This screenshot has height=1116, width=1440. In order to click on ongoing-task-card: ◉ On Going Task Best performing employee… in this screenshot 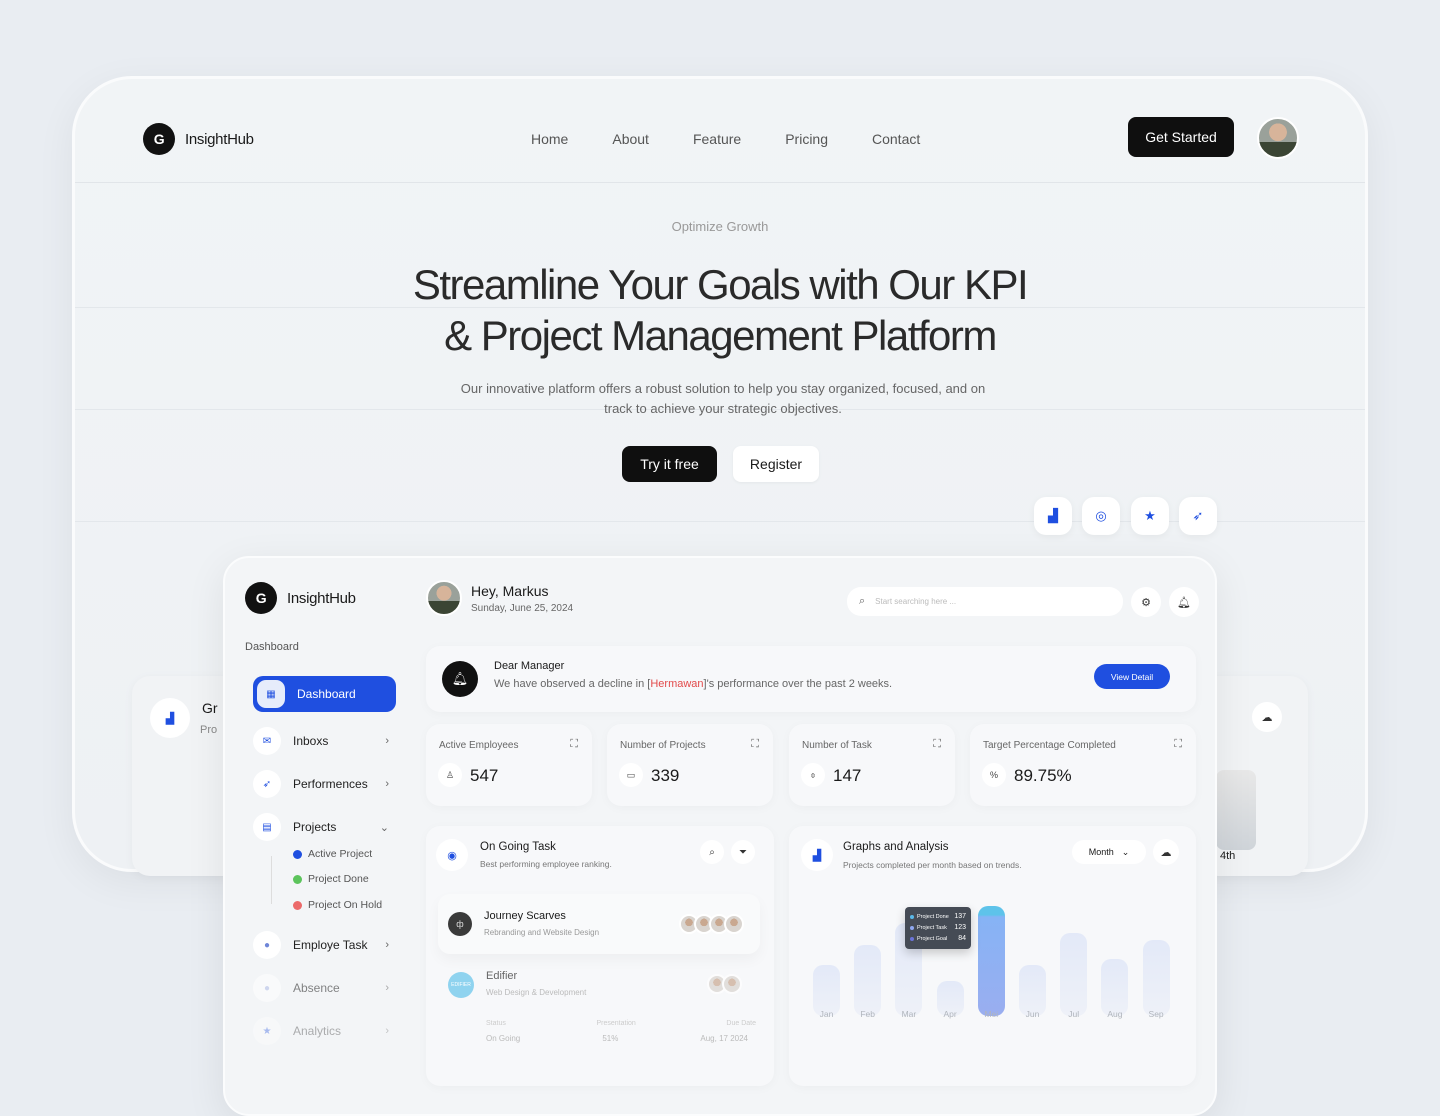, I will do `click(600, 956)`.